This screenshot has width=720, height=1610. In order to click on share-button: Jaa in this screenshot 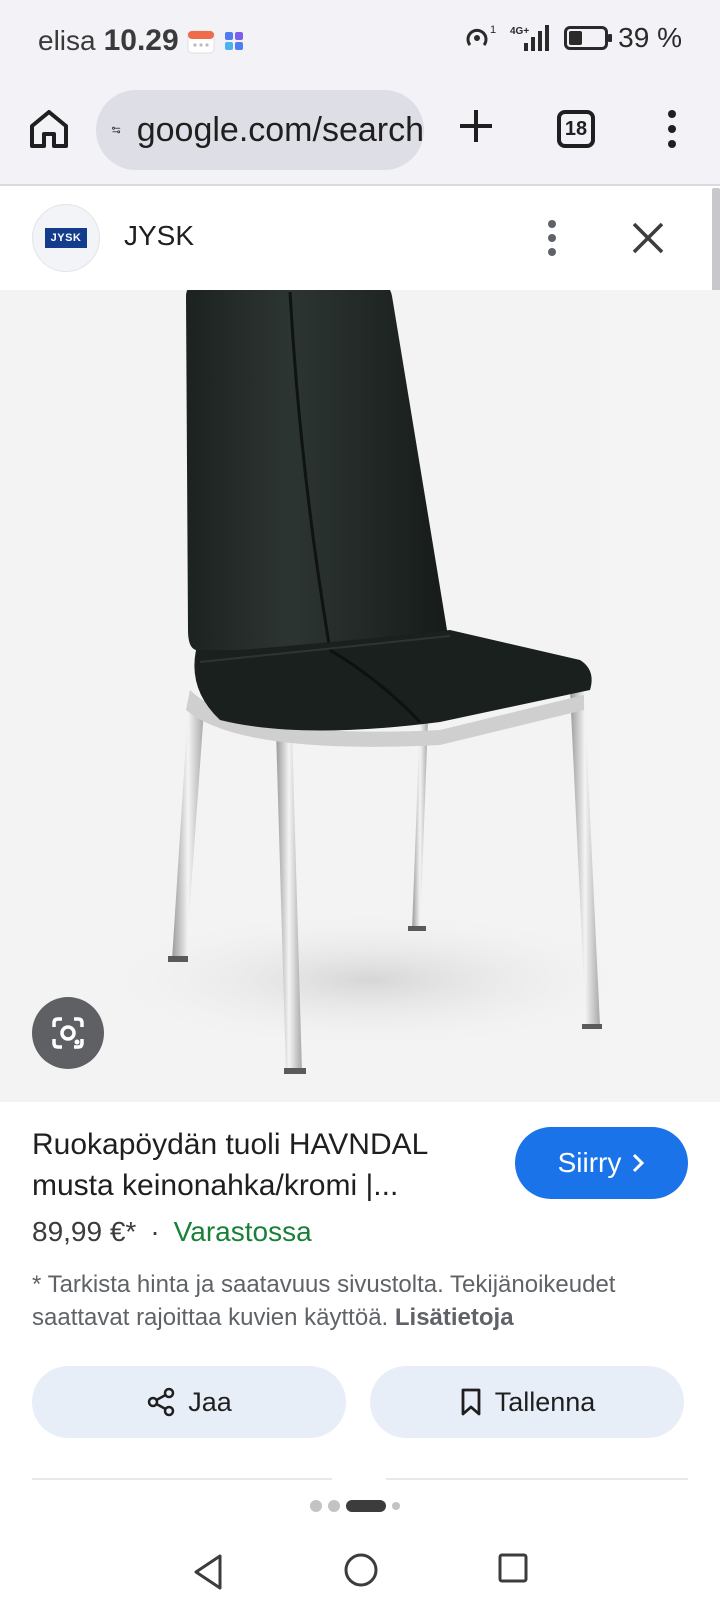, I will do `click(189, 1402)`.